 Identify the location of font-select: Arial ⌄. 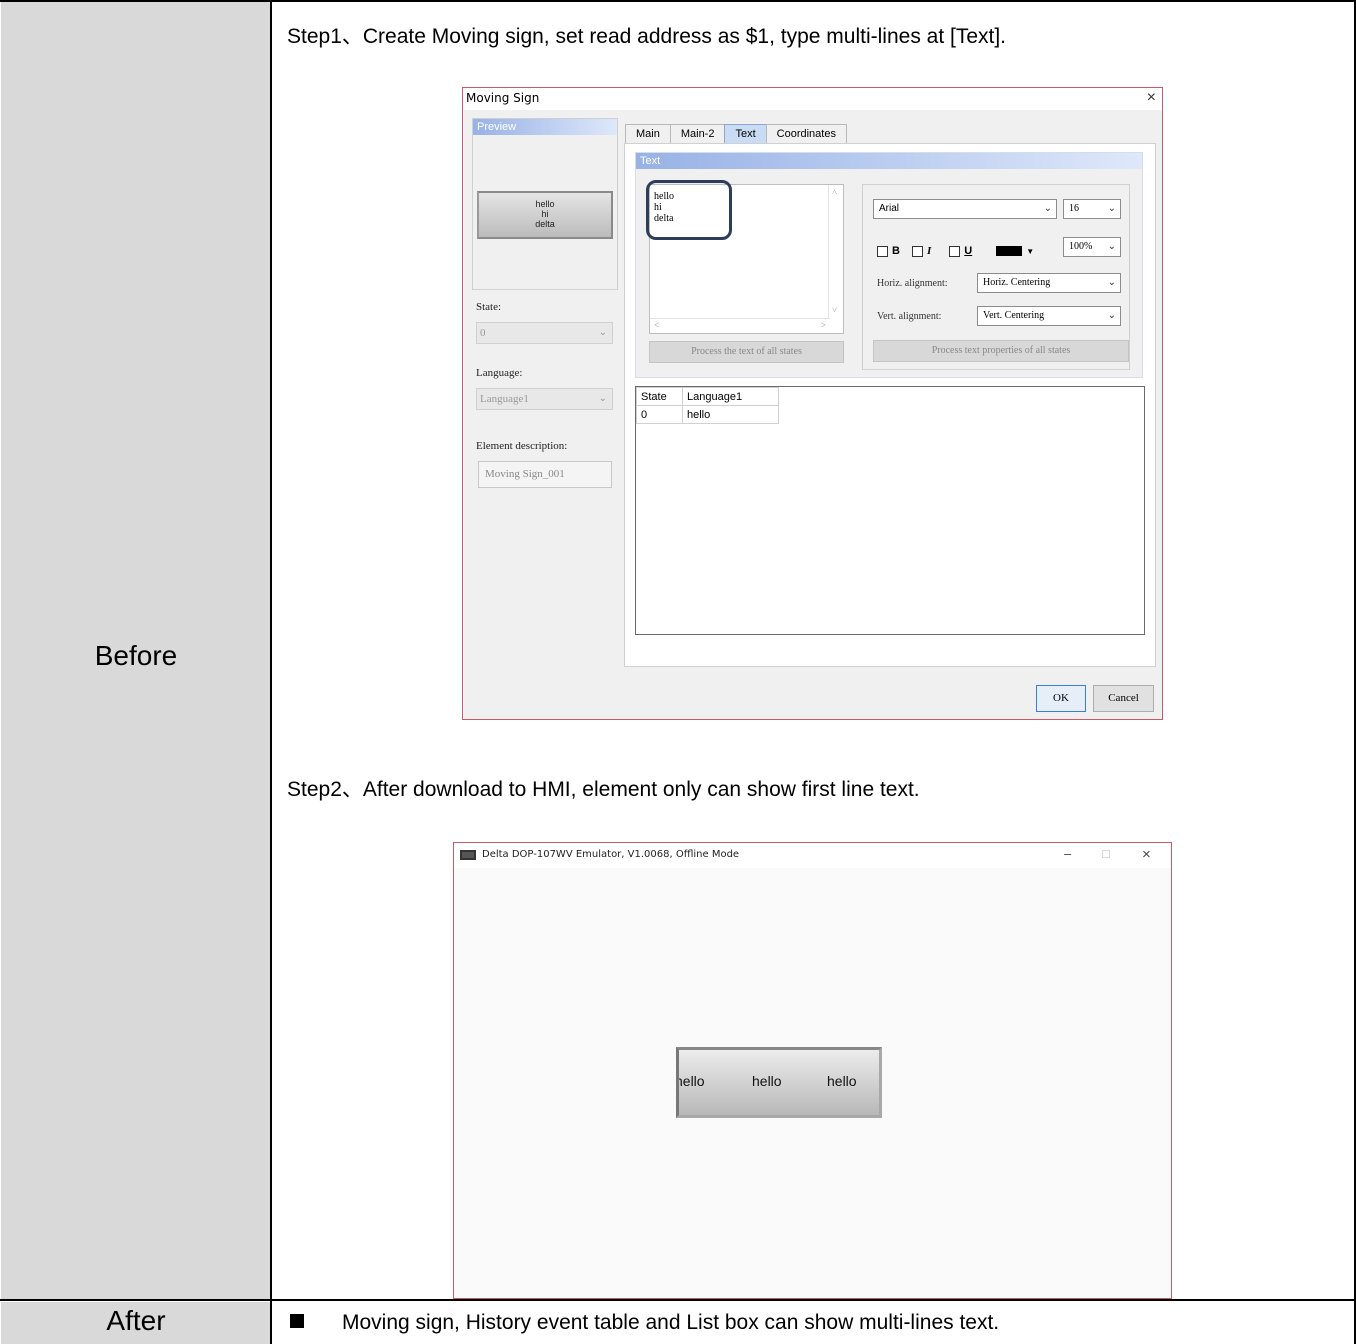
(965, 209).